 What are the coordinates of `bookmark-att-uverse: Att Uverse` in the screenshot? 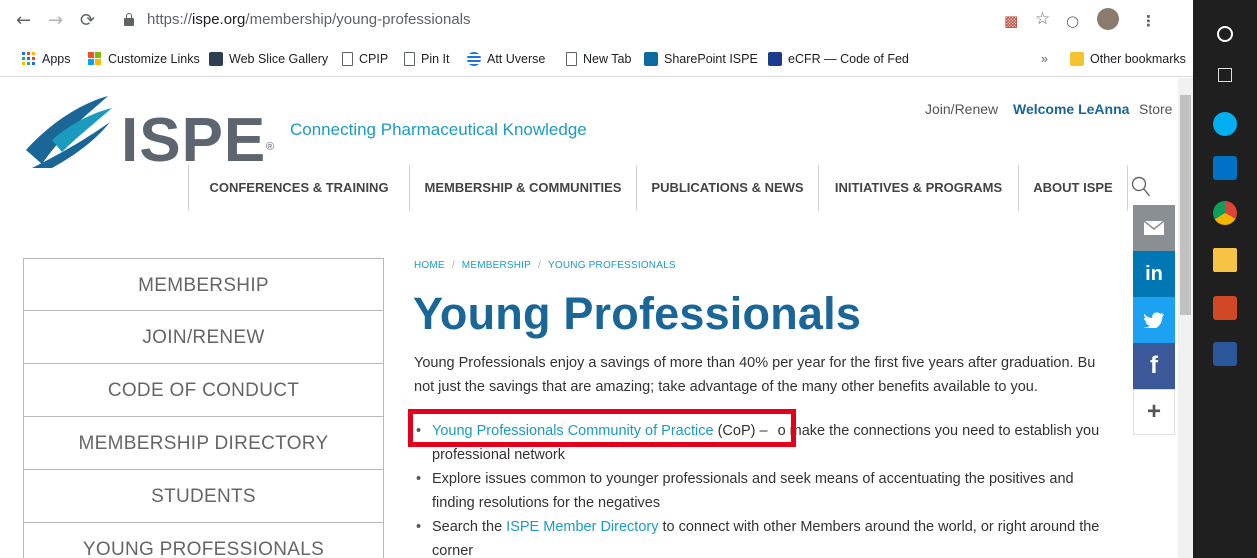 It's located at (506, 59).